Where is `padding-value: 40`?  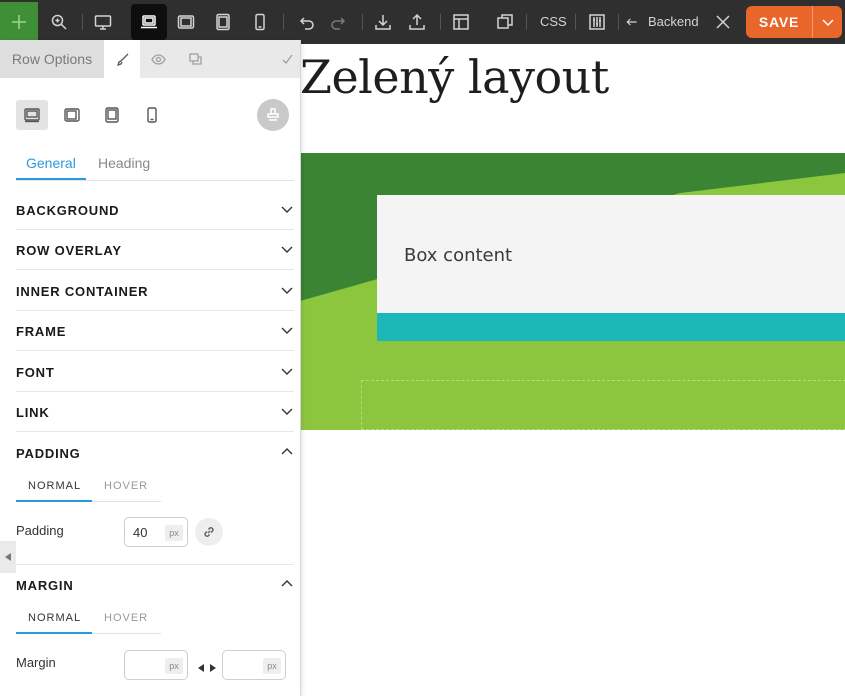 padding-value: 40 is located at coordinates (140, 532).